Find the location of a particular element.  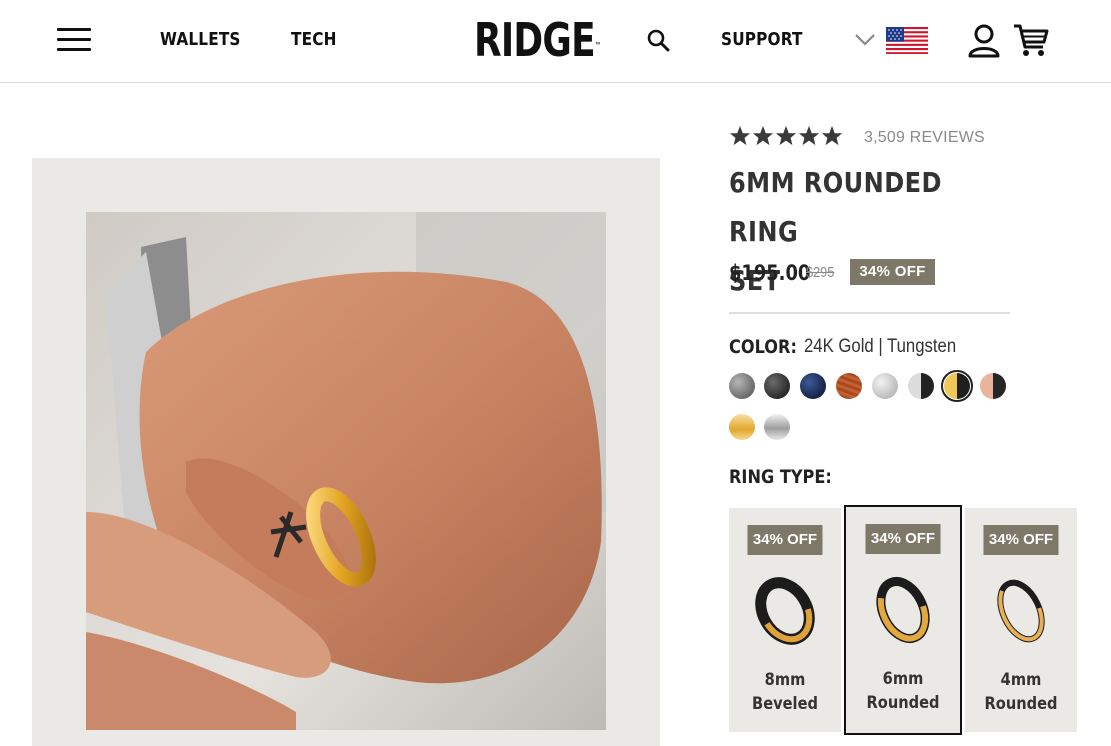

title-line-1: 6MM ROUNDED RING is located at coordinates (835, 207).